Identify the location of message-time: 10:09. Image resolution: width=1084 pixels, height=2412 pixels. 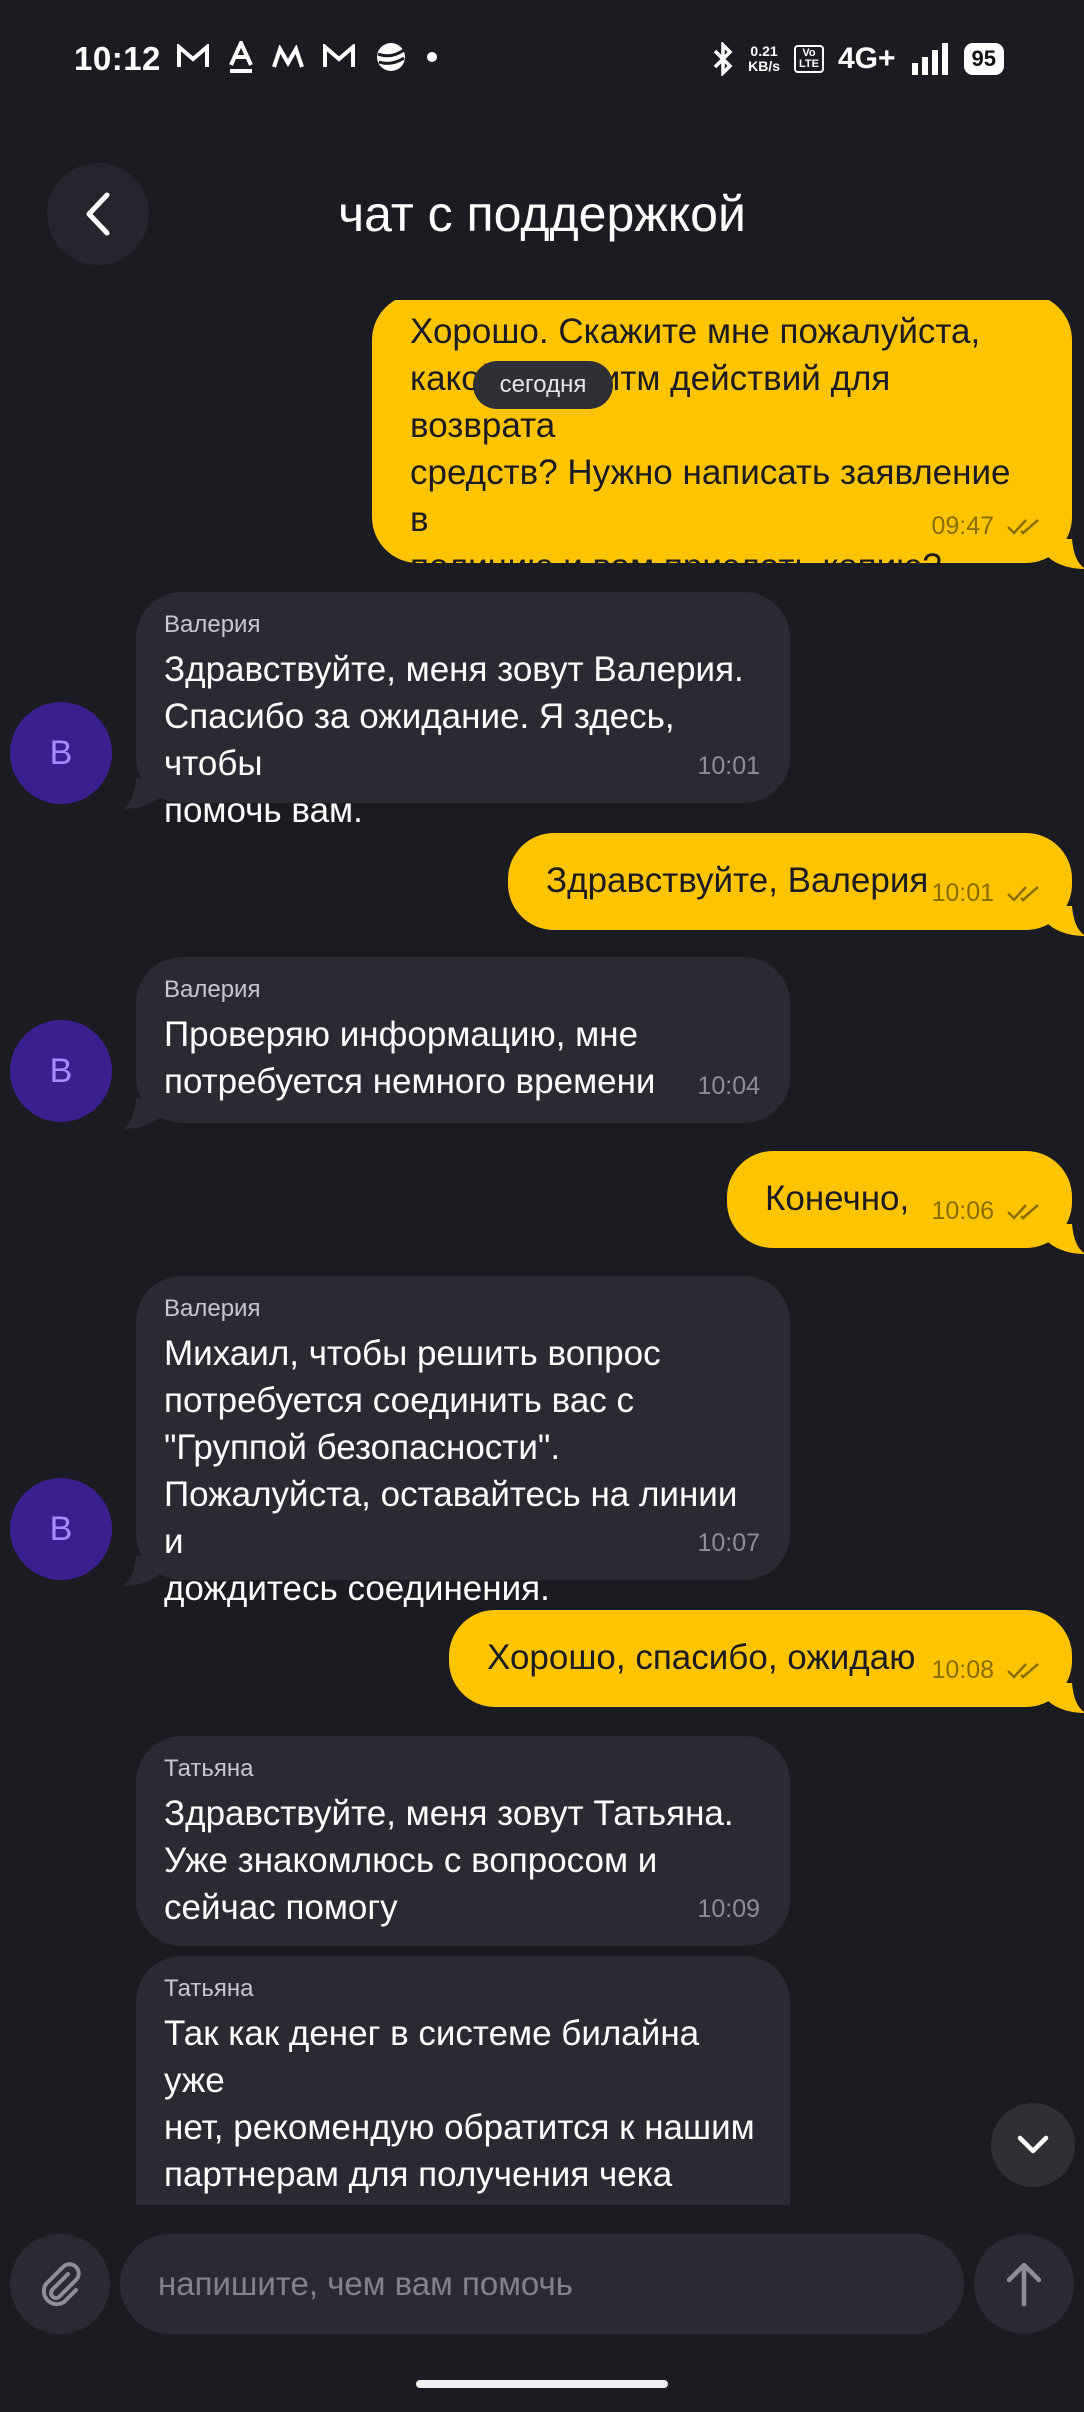
(728, 1909).